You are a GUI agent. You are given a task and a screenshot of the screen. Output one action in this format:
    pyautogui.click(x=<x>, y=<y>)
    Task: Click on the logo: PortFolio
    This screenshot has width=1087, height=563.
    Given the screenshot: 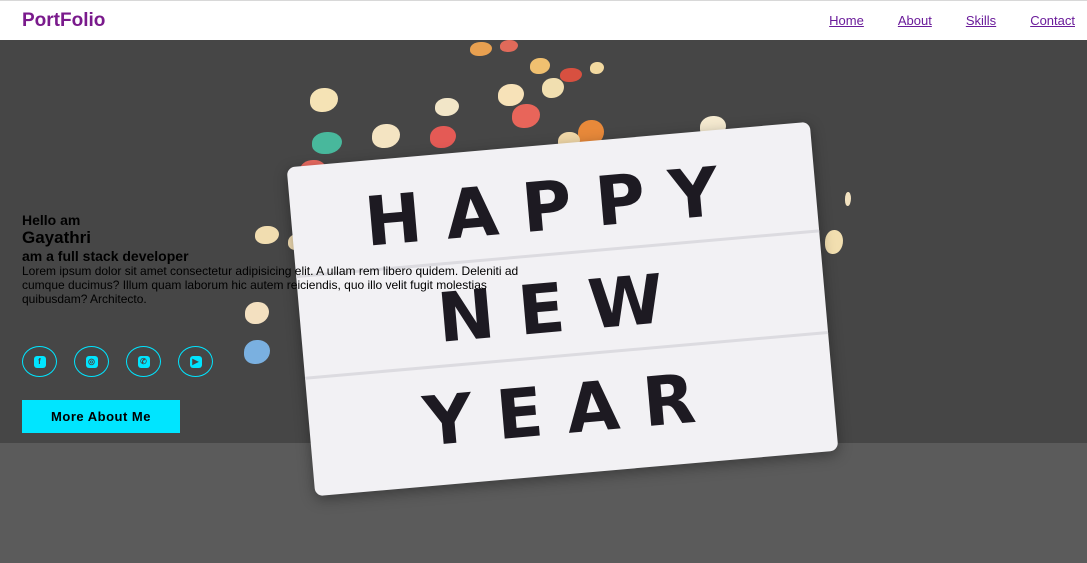 What is the action you would take?
    pyautogui.click(x=63, y=21)
    